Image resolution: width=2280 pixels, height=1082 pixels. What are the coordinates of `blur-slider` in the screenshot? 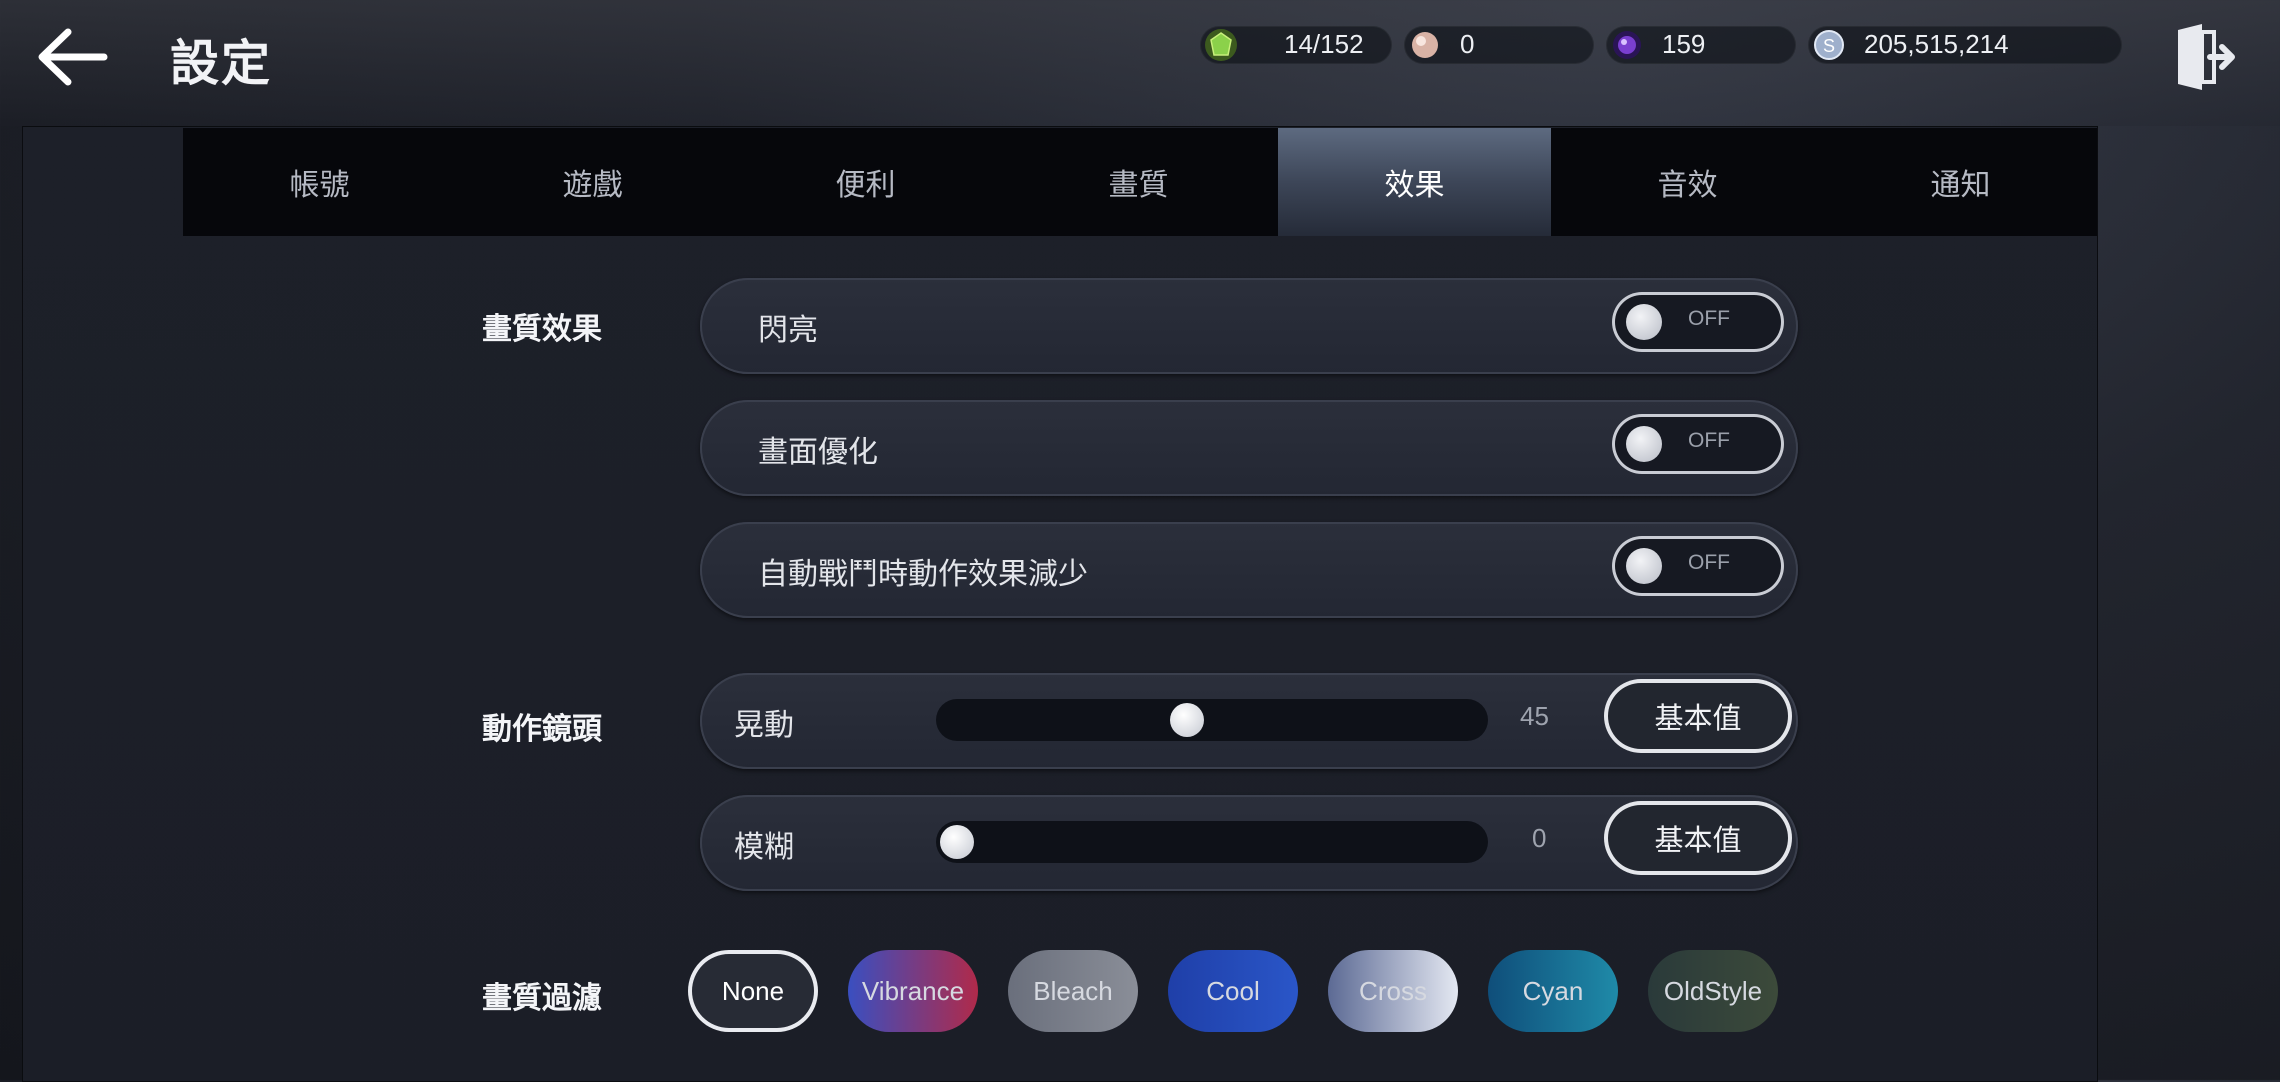 It's located at (1212, 842).